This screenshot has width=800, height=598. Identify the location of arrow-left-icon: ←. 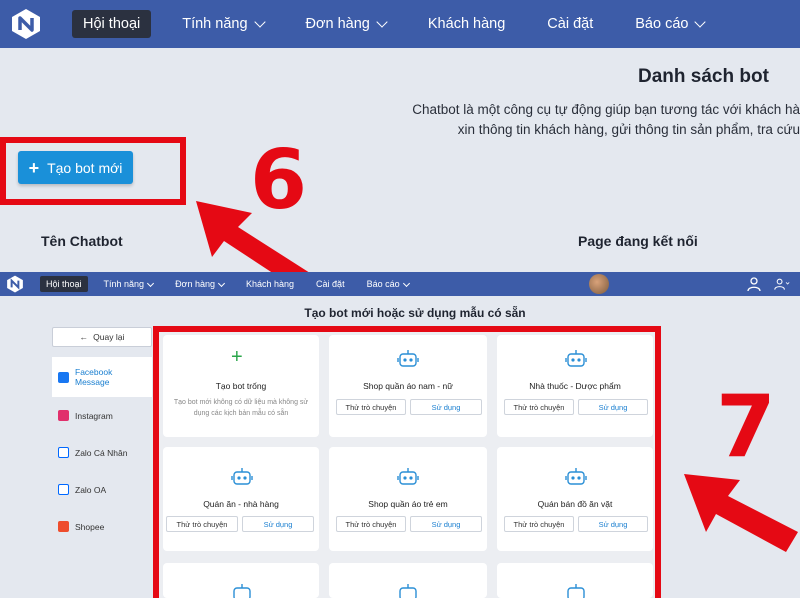
(84, 337).